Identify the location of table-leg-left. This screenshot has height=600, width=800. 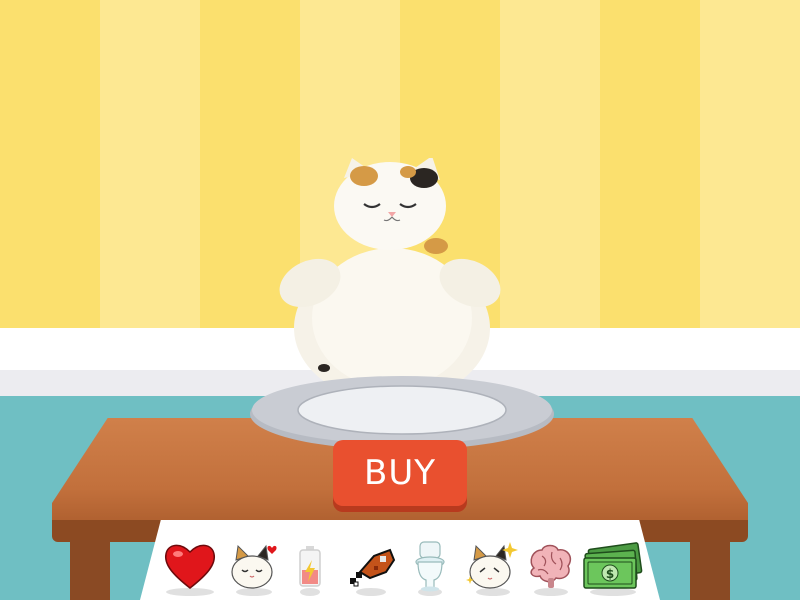
(90, 570).